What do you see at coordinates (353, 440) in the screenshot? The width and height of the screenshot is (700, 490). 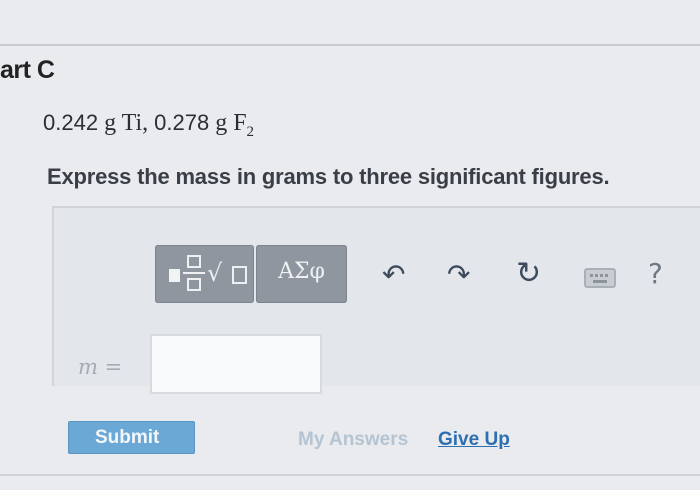 I see `my-answers-link: My Answers` at bounding box center [353, 440].